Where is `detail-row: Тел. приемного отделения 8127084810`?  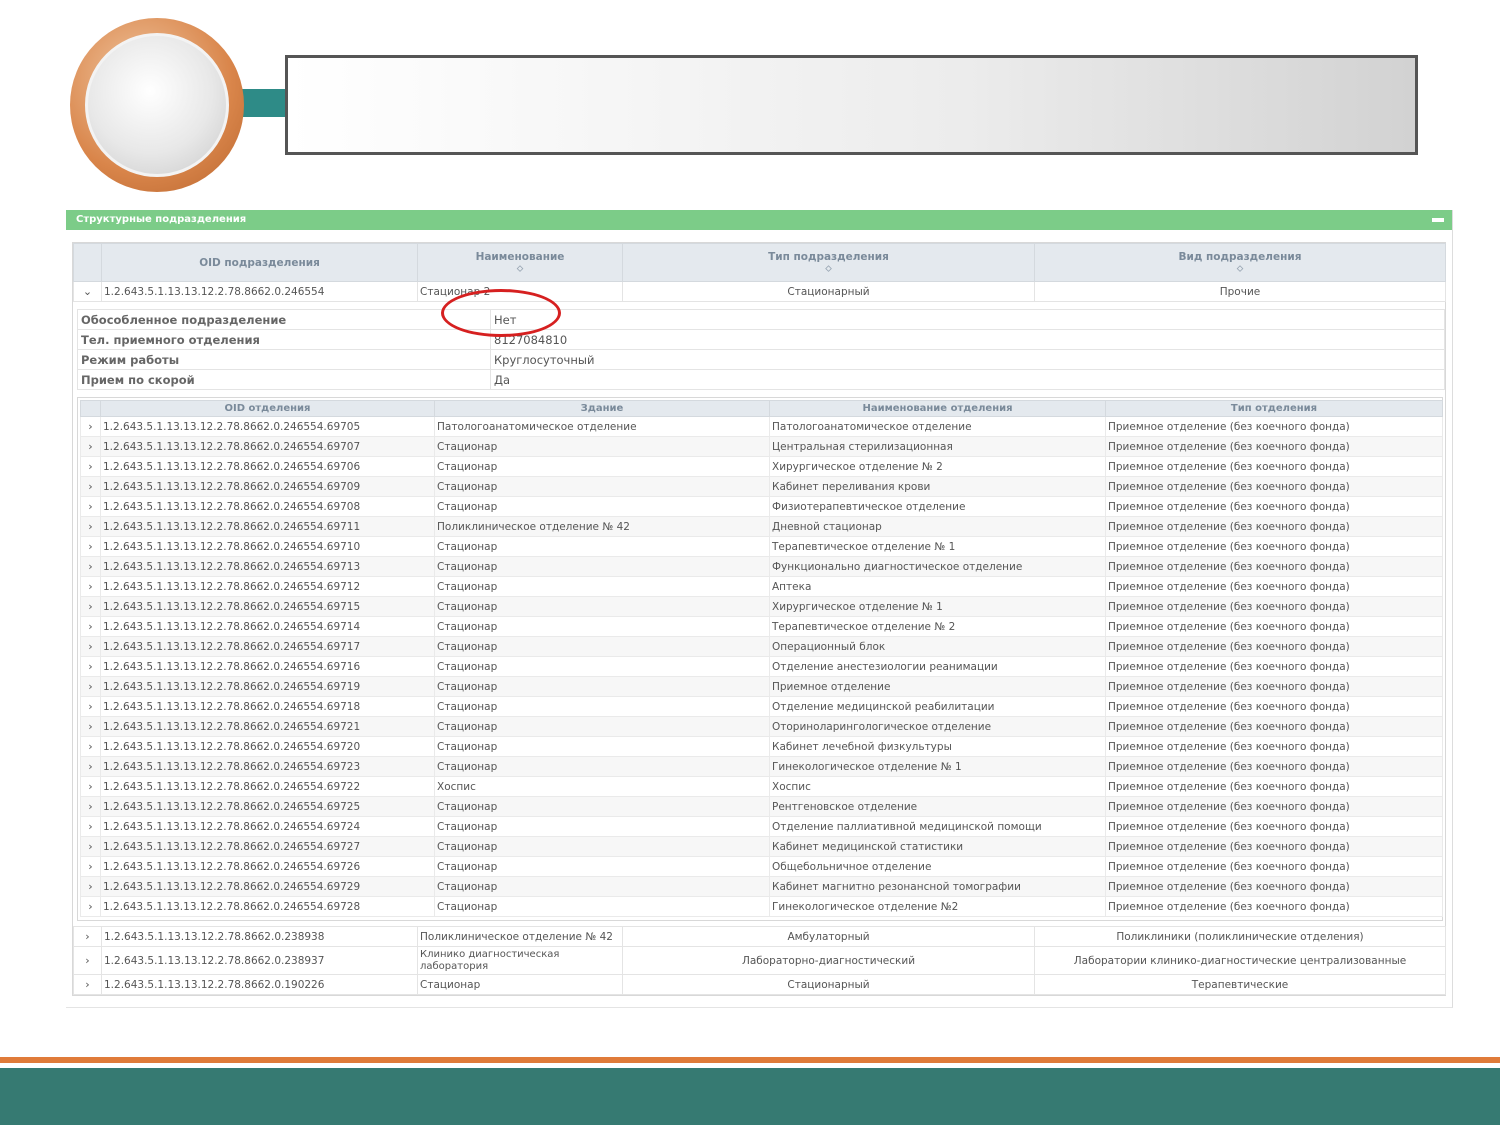 detail-row: Тел. приемного отделения 8127084810 is located at coordinates (761, 339).